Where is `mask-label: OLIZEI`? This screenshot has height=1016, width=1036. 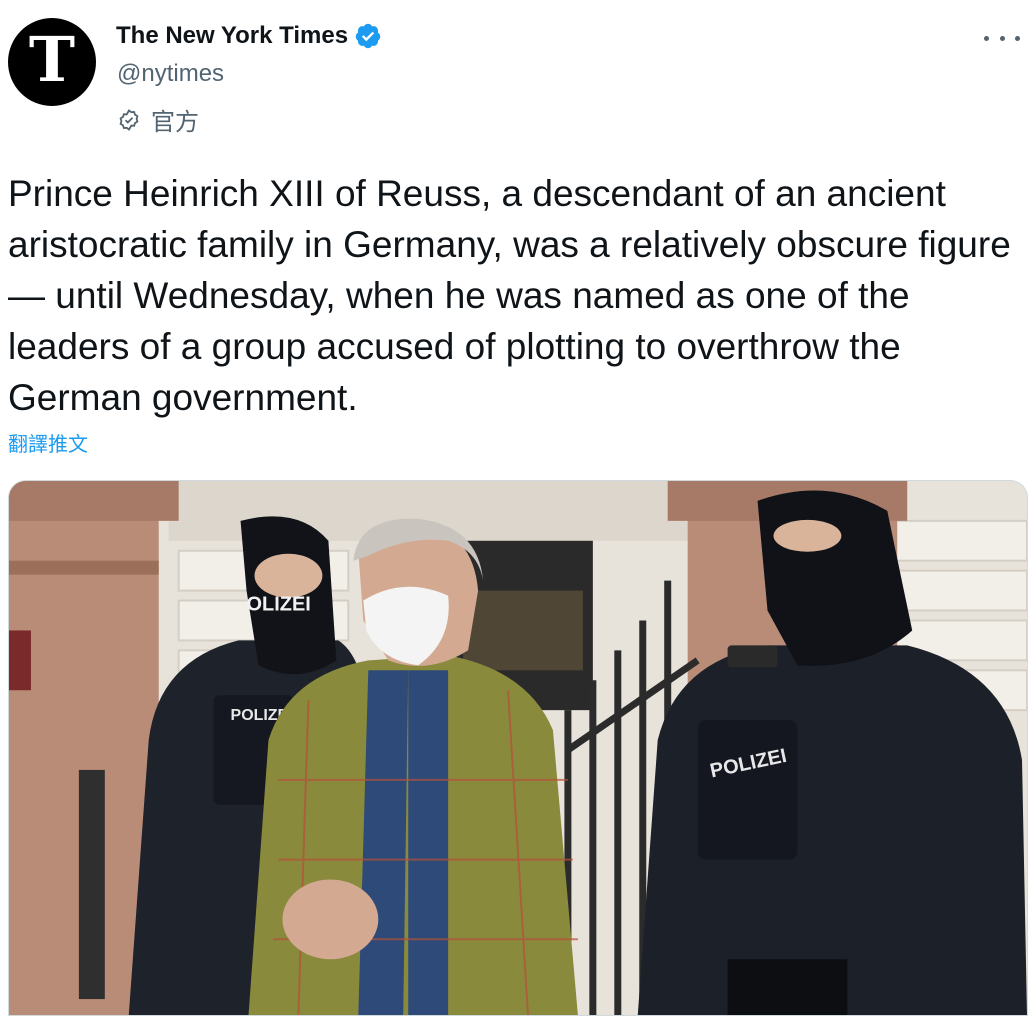
mask-label: OLIZEI is located at coordinates (279, 605).